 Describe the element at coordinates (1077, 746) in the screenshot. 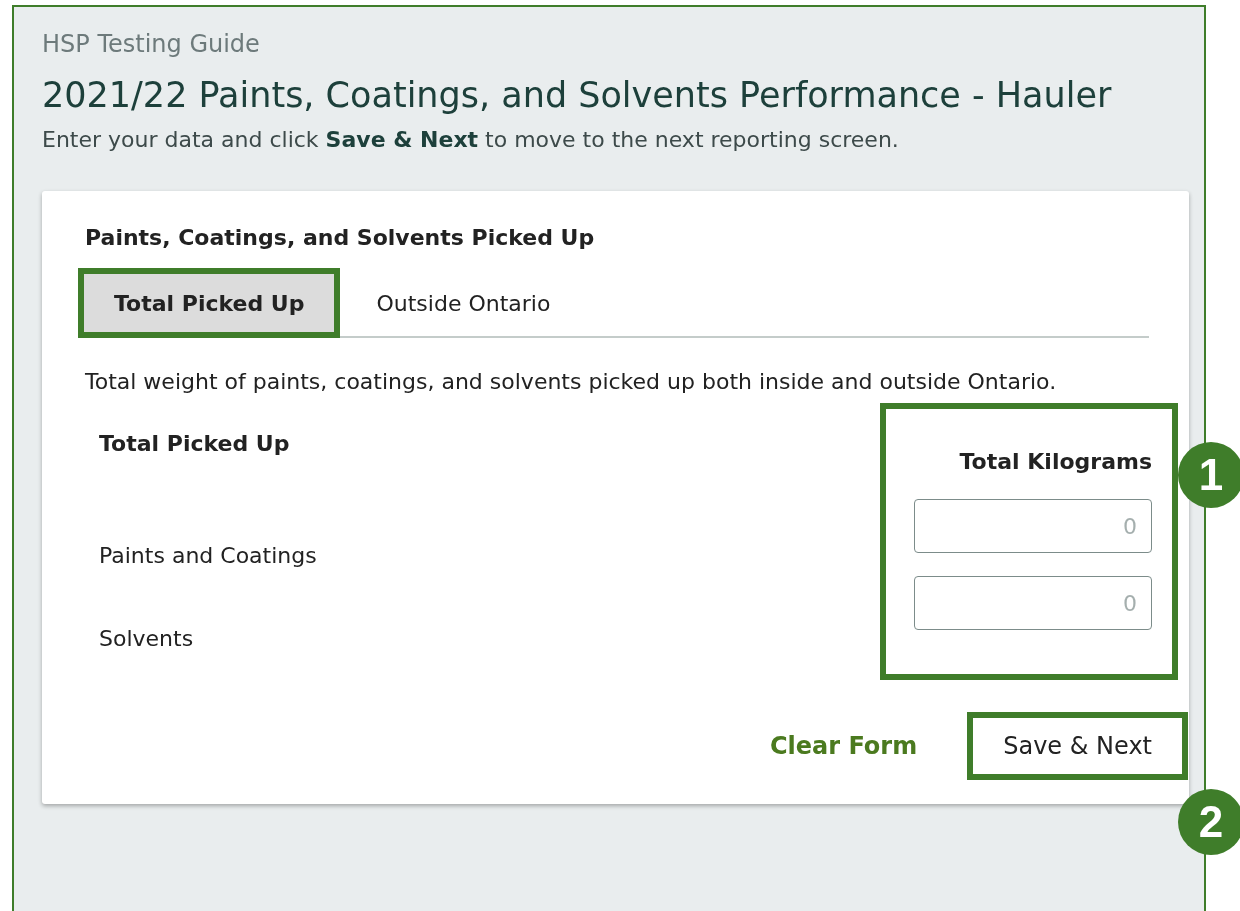

I see `save-next-button: Save & Next` at that location.